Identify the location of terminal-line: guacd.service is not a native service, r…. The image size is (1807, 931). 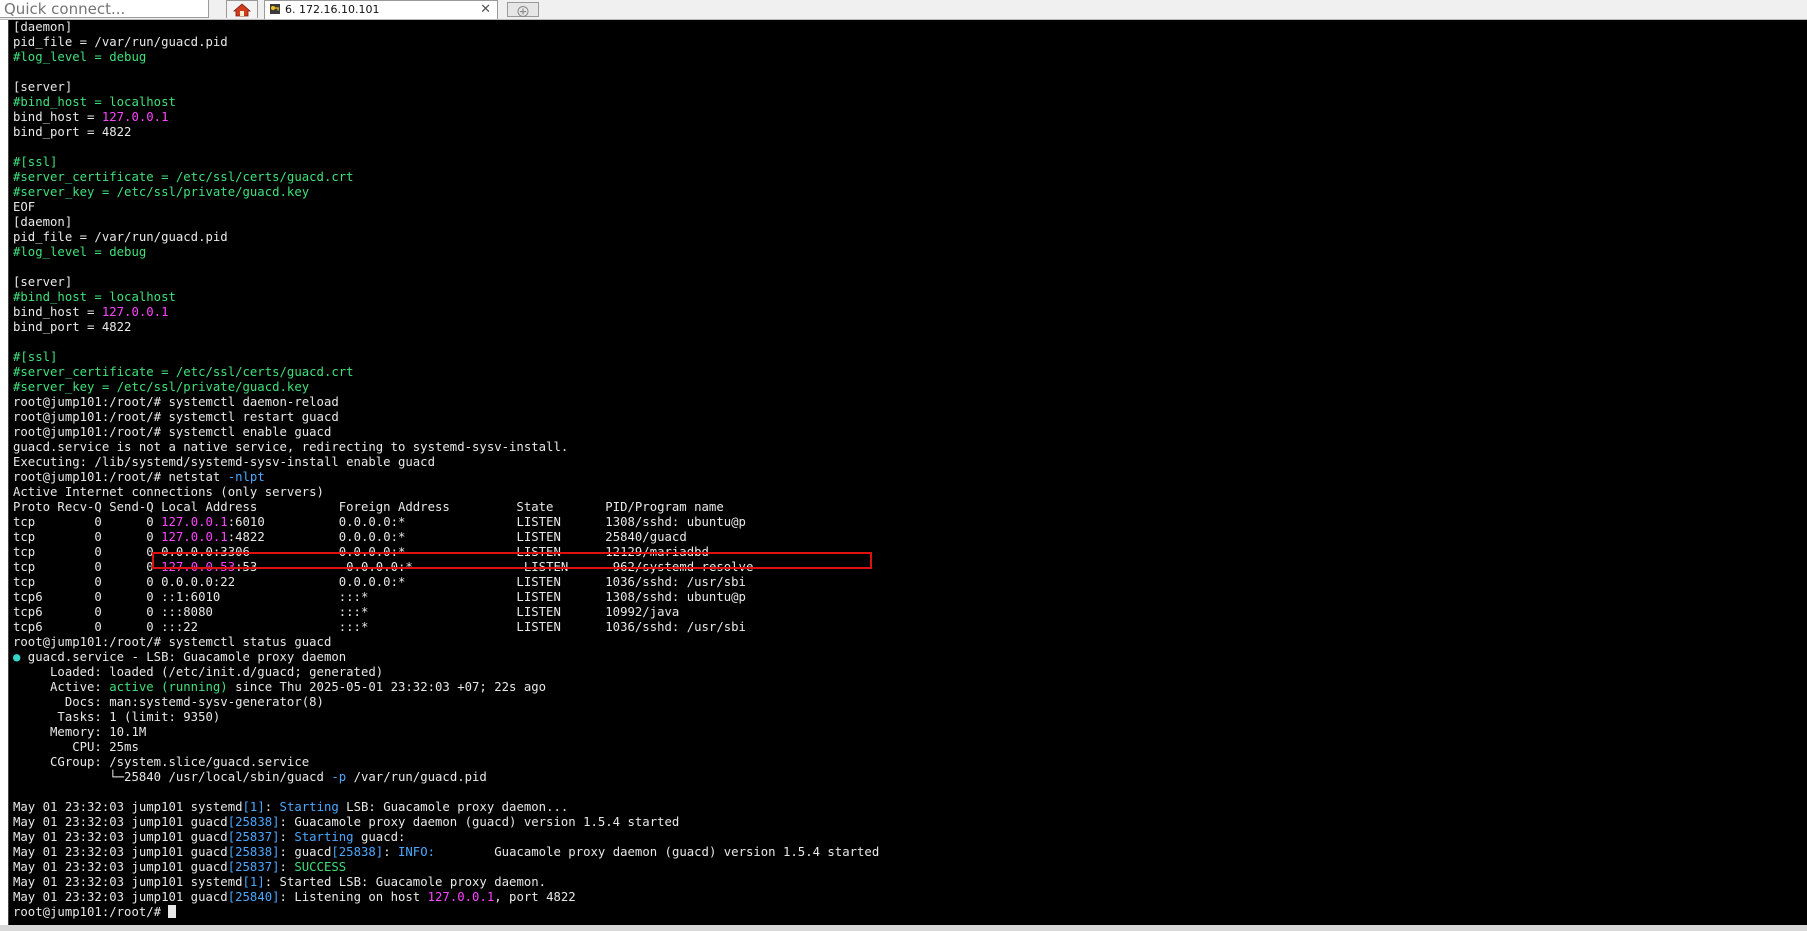
(446, 447).